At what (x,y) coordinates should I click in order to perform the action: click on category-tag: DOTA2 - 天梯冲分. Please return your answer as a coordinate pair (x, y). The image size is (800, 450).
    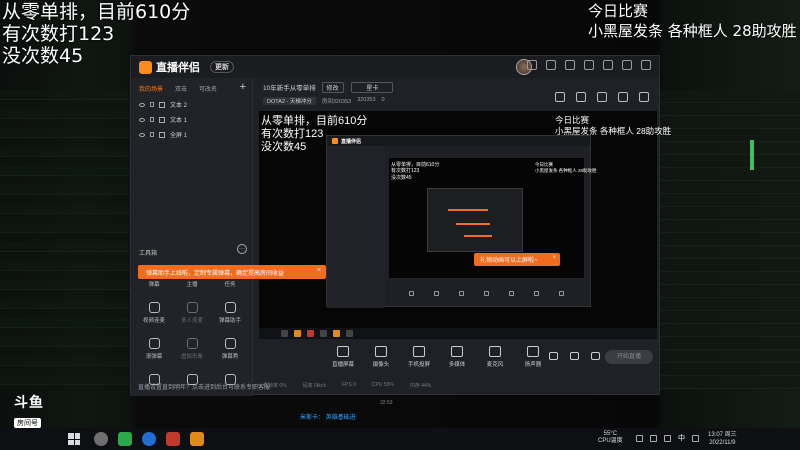
    Looking at the image, I should click on (289, 101).